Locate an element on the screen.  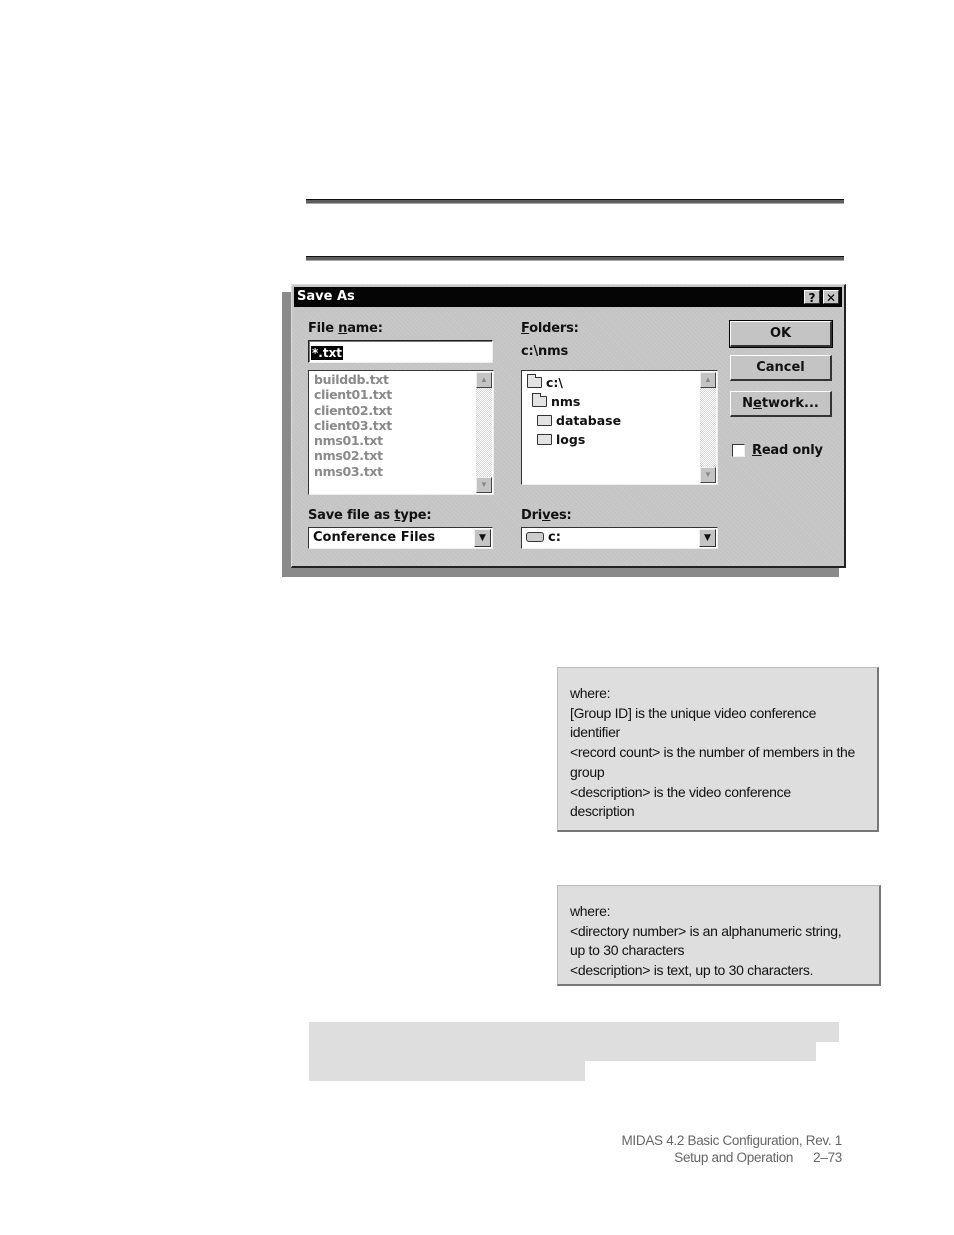
section-rule-bottom is located at coordinates (575, 258).